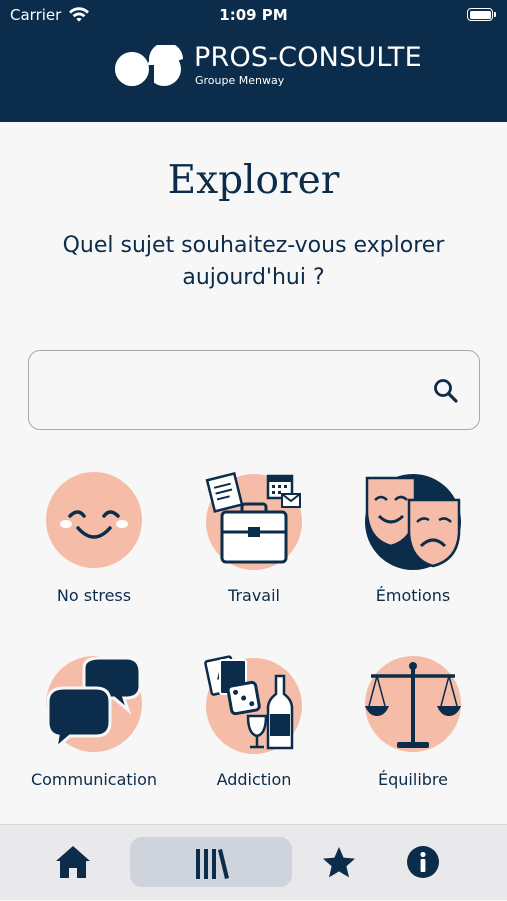 The width and height of the screenshot is (507, 901). Describe the element at coordinates (253, 704) in the screenshot. I see `dice-cards-bottle-icon` at that location.